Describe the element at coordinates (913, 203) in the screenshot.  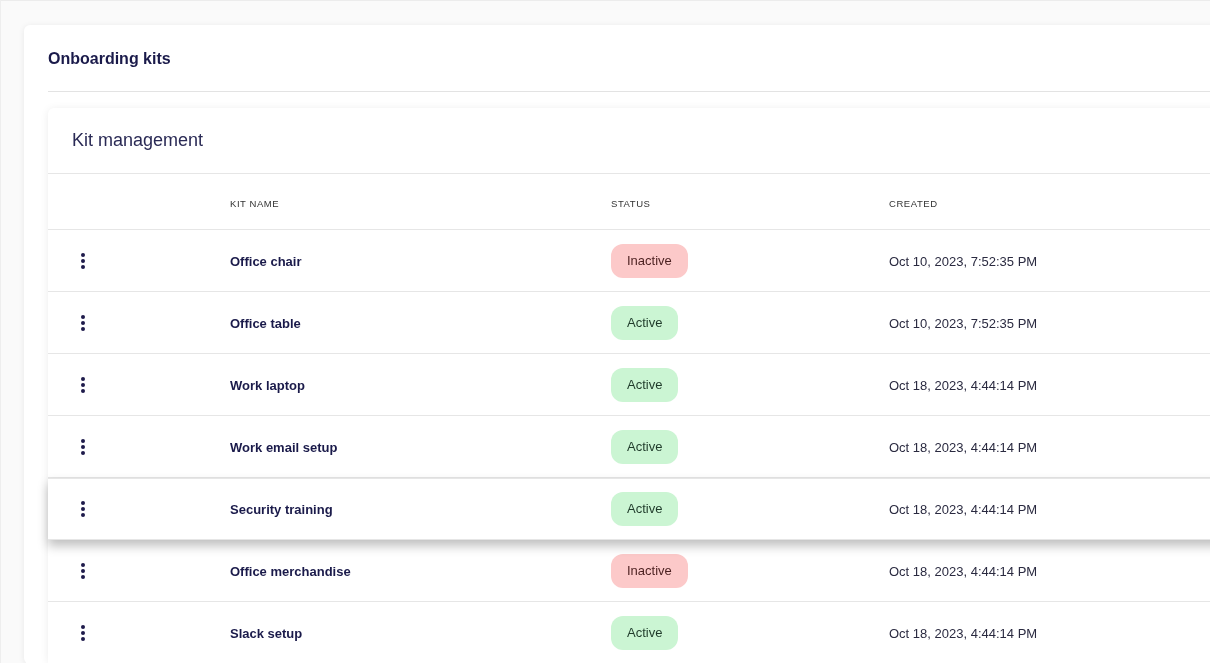
I see `column-header: CREATED` at that location.